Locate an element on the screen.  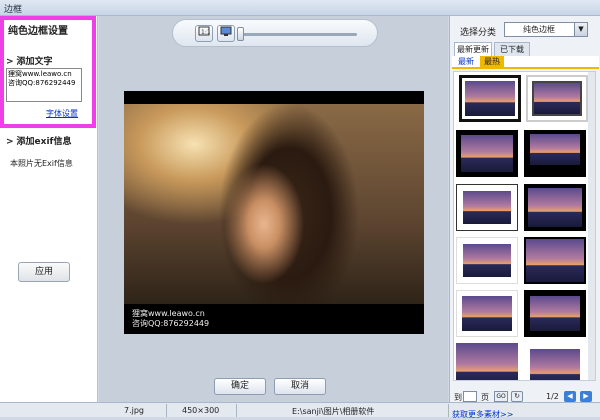
zoom-slider-handle is located at coordinates (240, 34).